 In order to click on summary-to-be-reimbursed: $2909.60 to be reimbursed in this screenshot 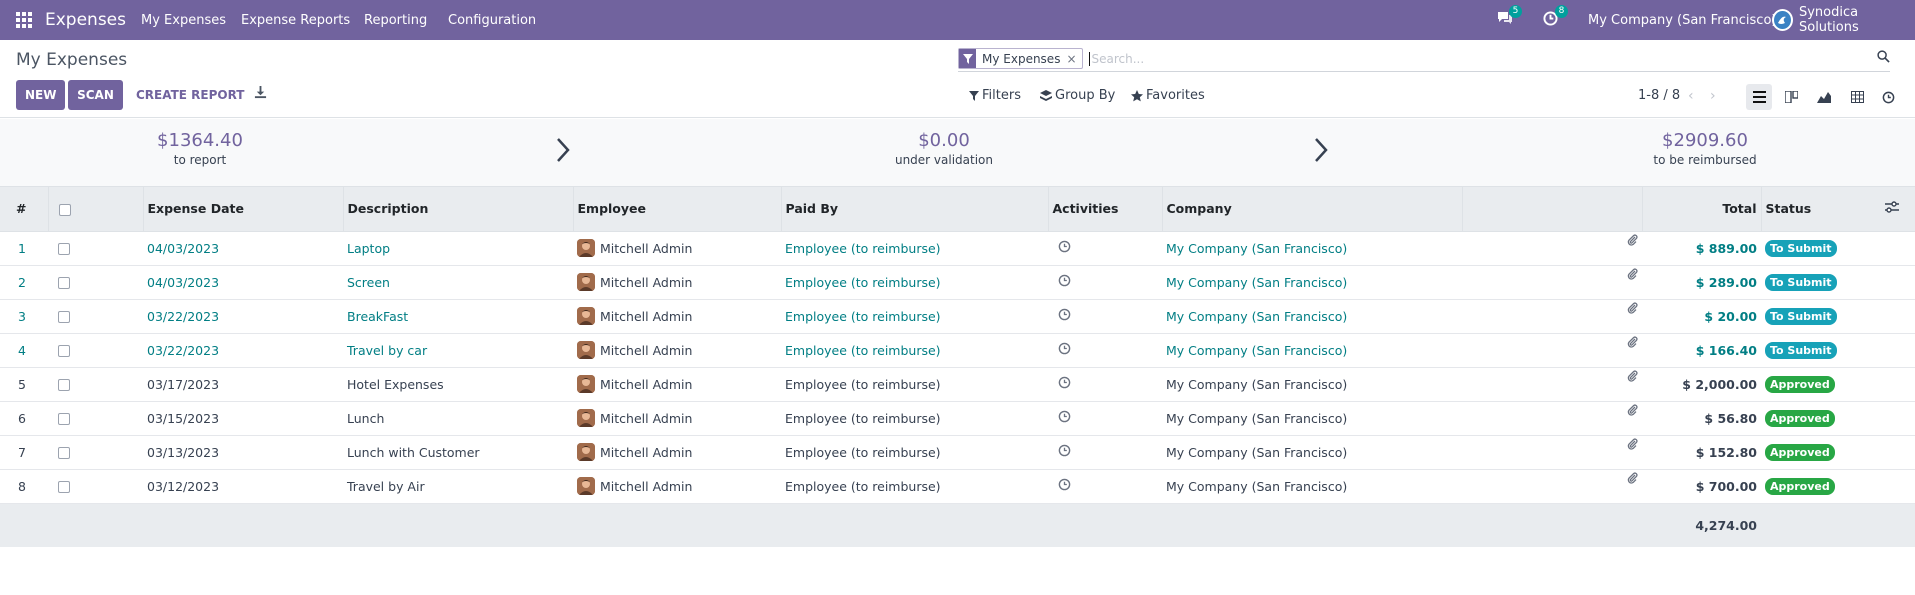, I will do `click(1705, 148)`.